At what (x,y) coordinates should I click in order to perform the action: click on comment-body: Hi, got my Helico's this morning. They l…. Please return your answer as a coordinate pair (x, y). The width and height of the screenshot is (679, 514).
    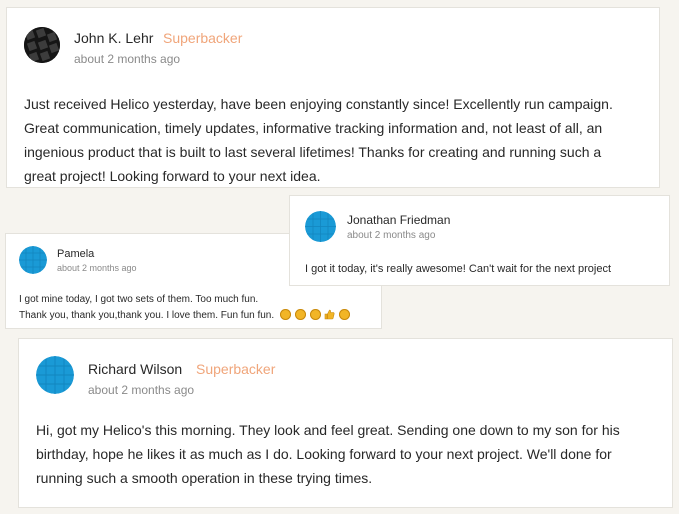
    Looking at the image, I should click on (328, 454).